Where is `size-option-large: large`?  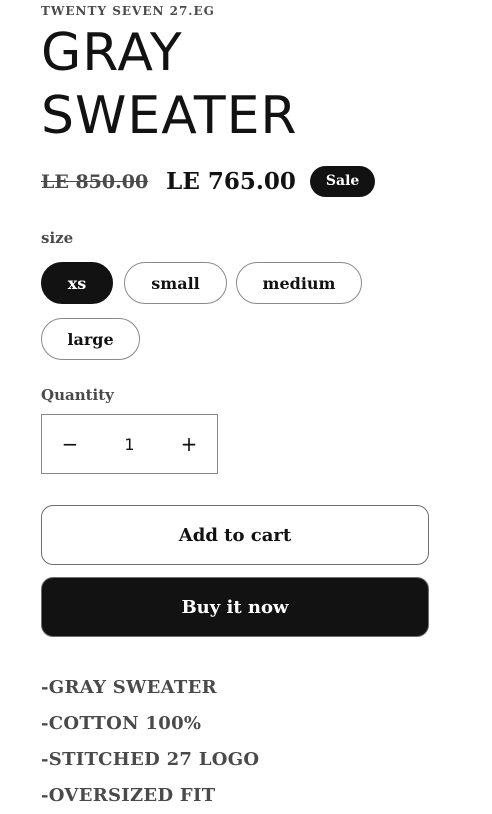
size-option-large: large is located at coordinates (90, 339).